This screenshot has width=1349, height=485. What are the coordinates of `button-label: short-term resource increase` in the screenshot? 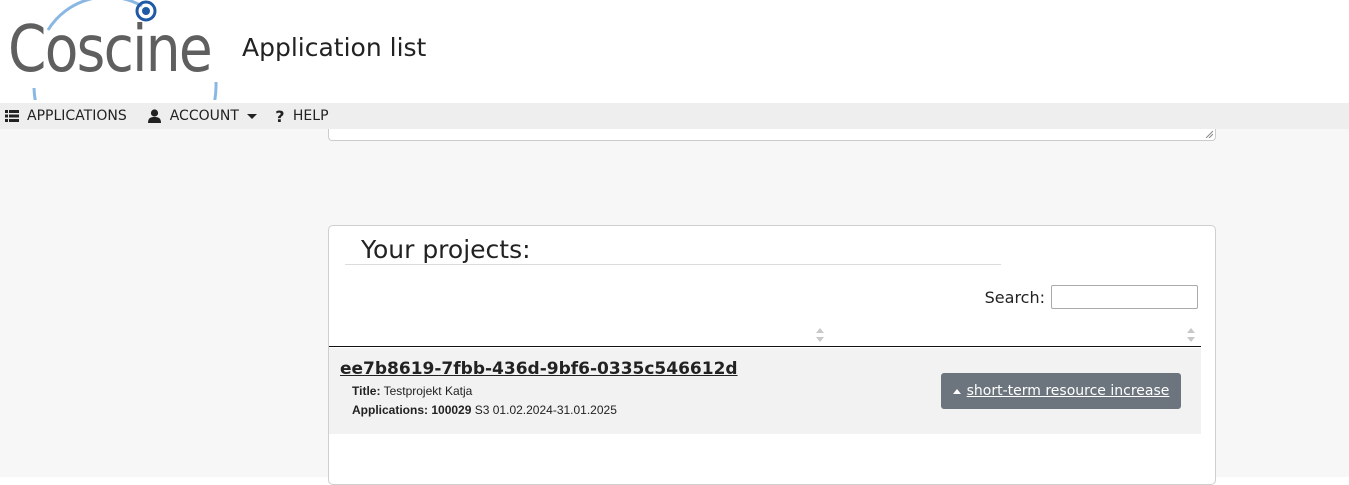 It's located at (1068, 391).